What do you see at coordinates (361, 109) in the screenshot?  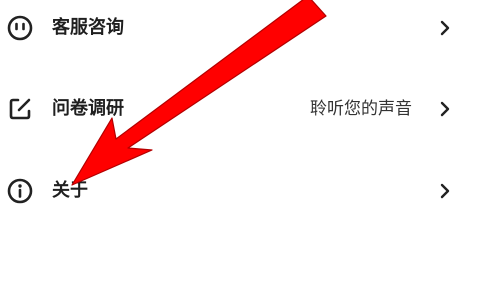 I see `menu-item-value: 聆听您的声音` at bounding box center [361, 109].